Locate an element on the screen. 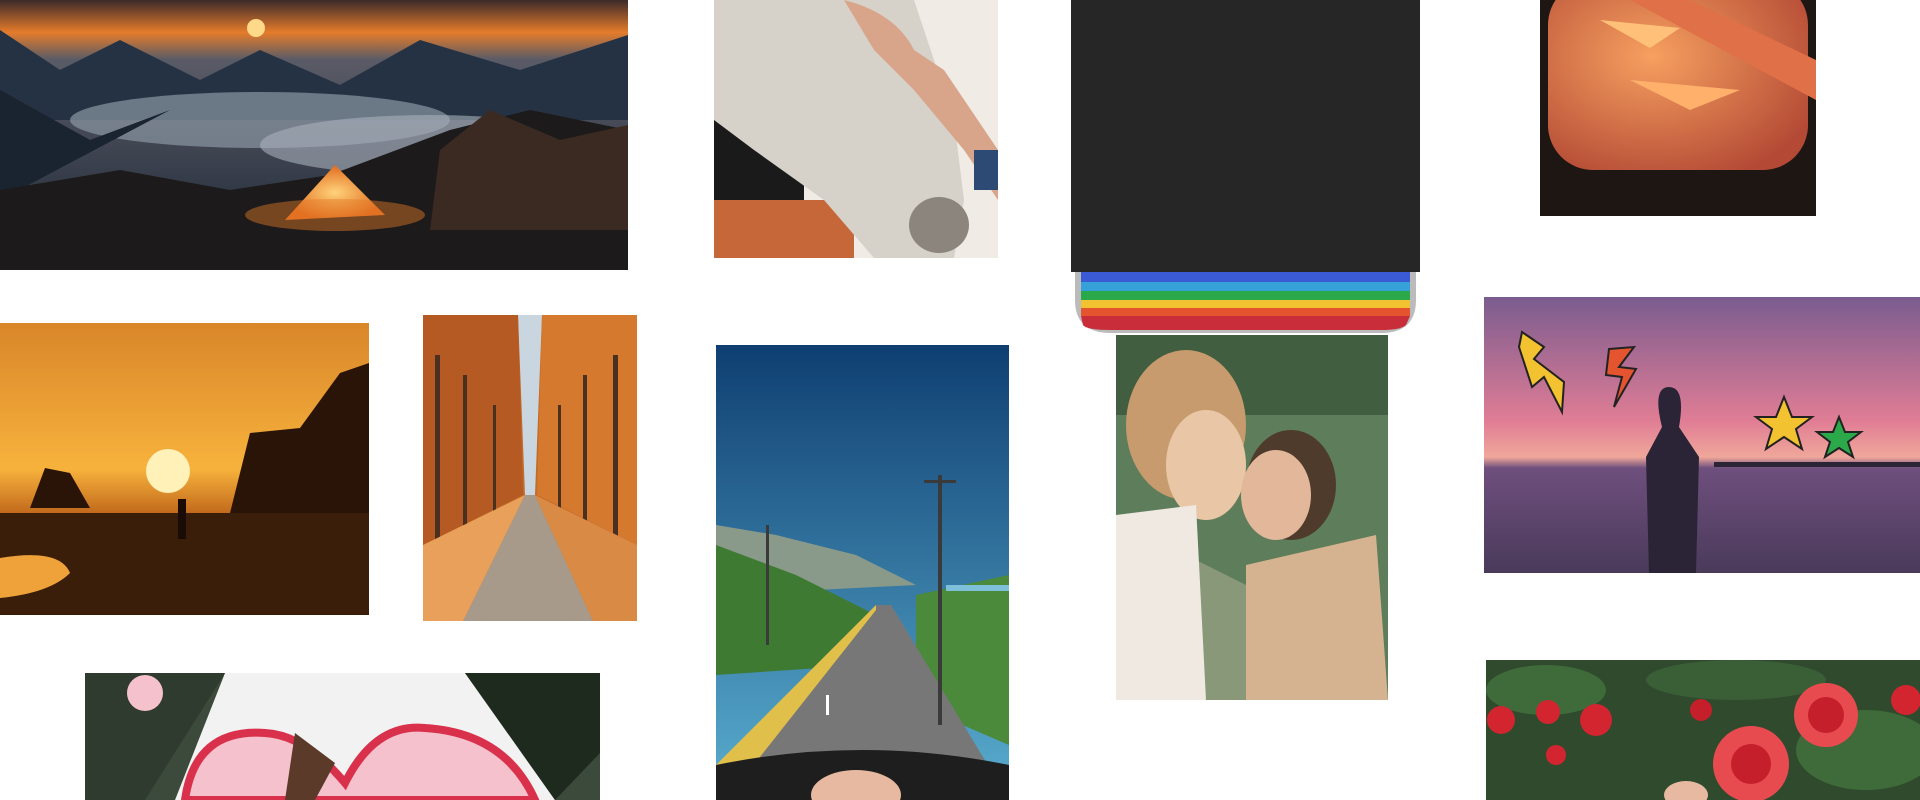  beach-sunset-photo is located at coordinates (184, 469).